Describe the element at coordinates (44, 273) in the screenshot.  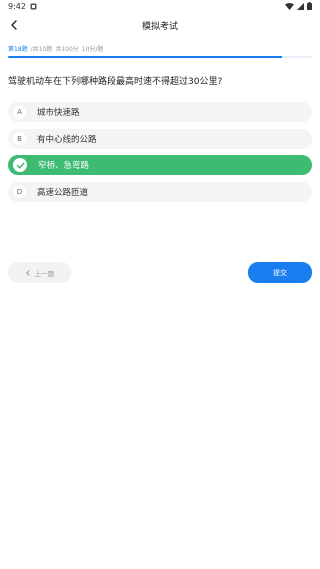
I see `prev-question-label: 上一题` at that location.